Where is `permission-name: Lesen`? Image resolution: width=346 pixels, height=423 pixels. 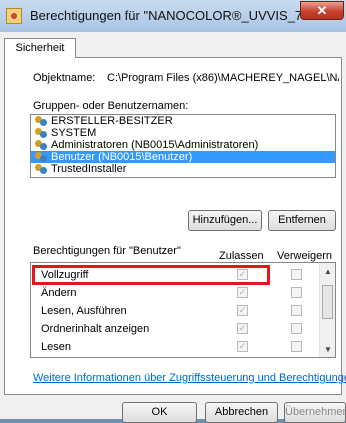 permission-name: Lesen is located at coordinates (56, 347).